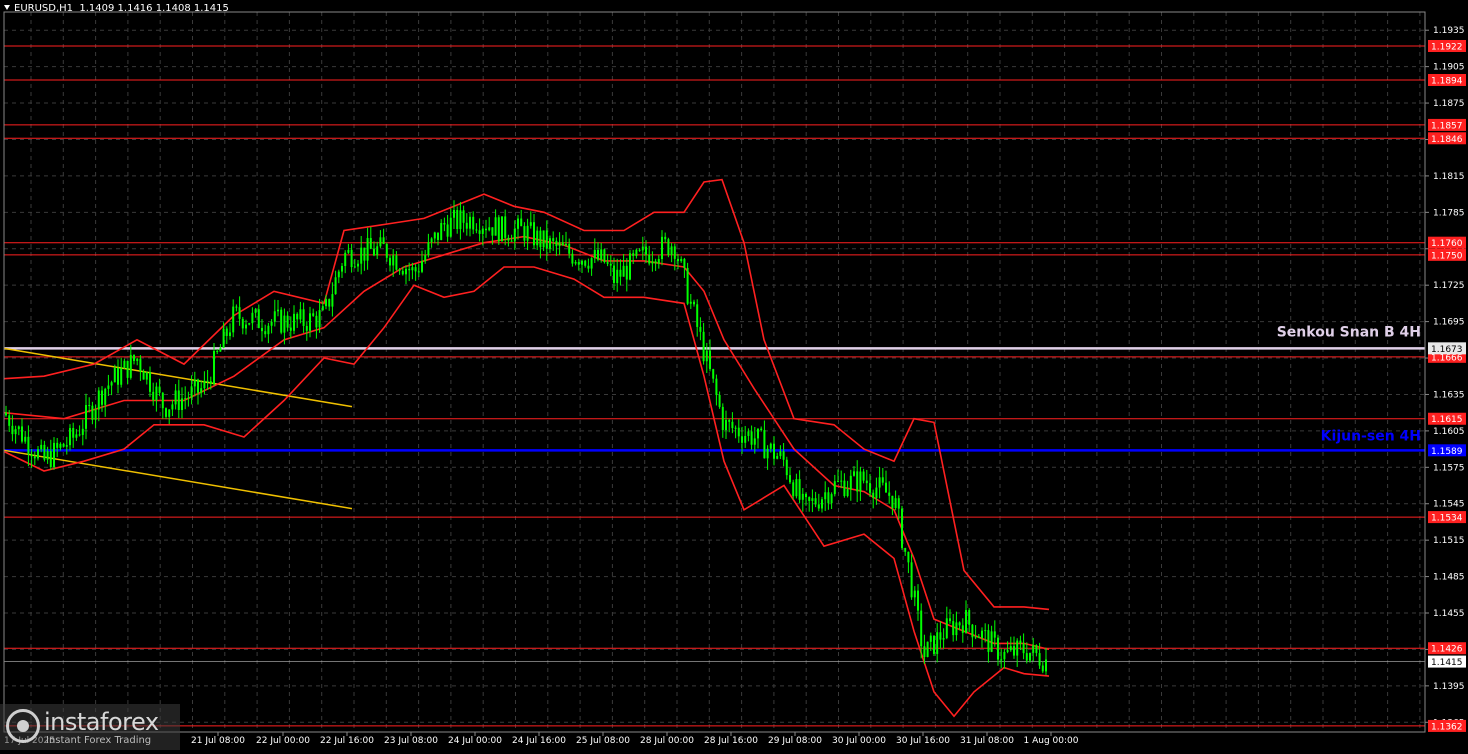 The height and width of the screenshot is (754, 1468). What do you see at coordinates (1449, 104) in the screenshot?
I see `y-tick-label: 1.1875` at bounding box center [1449, 104].